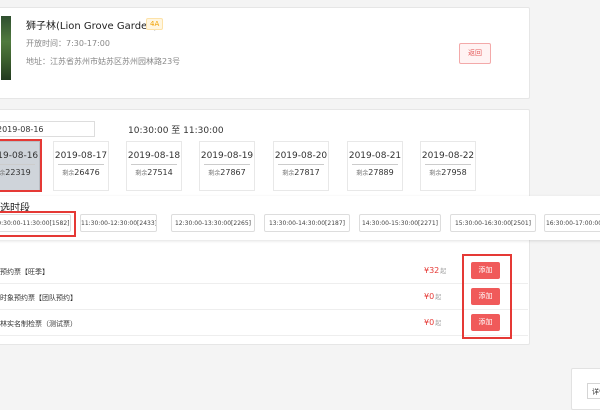 This screenshot has height=410, width=600. I want to click on attraction-title: 狮子林(Lion Grove Garden), so click(92, 26).